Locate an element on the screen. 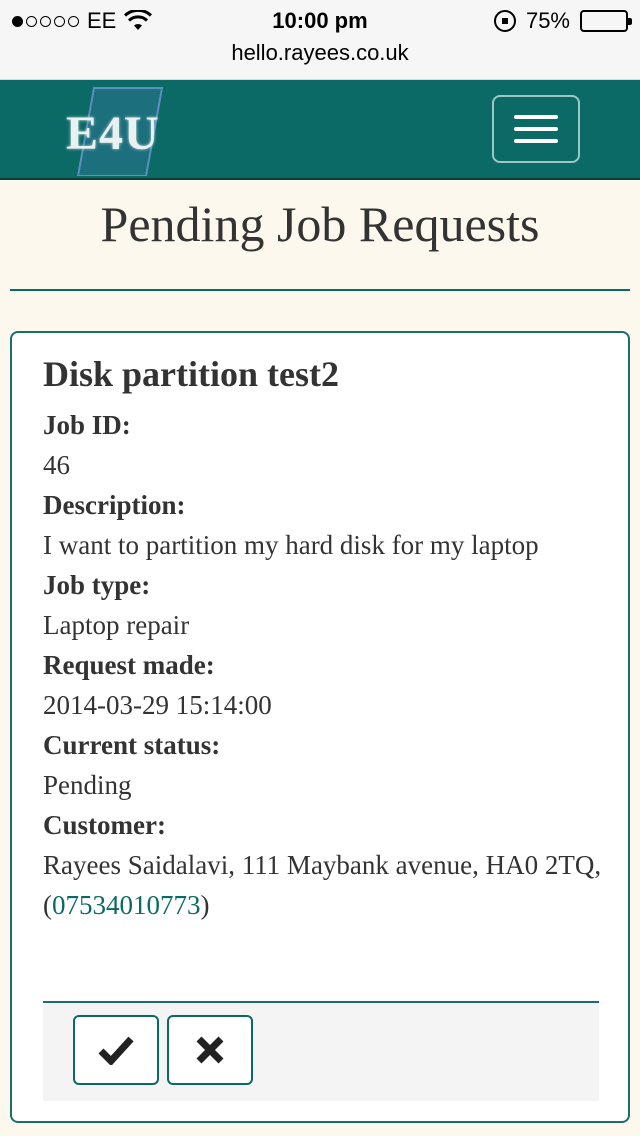 The image size is (640, 1136). x-icon is located at coordinates (210, 1050).